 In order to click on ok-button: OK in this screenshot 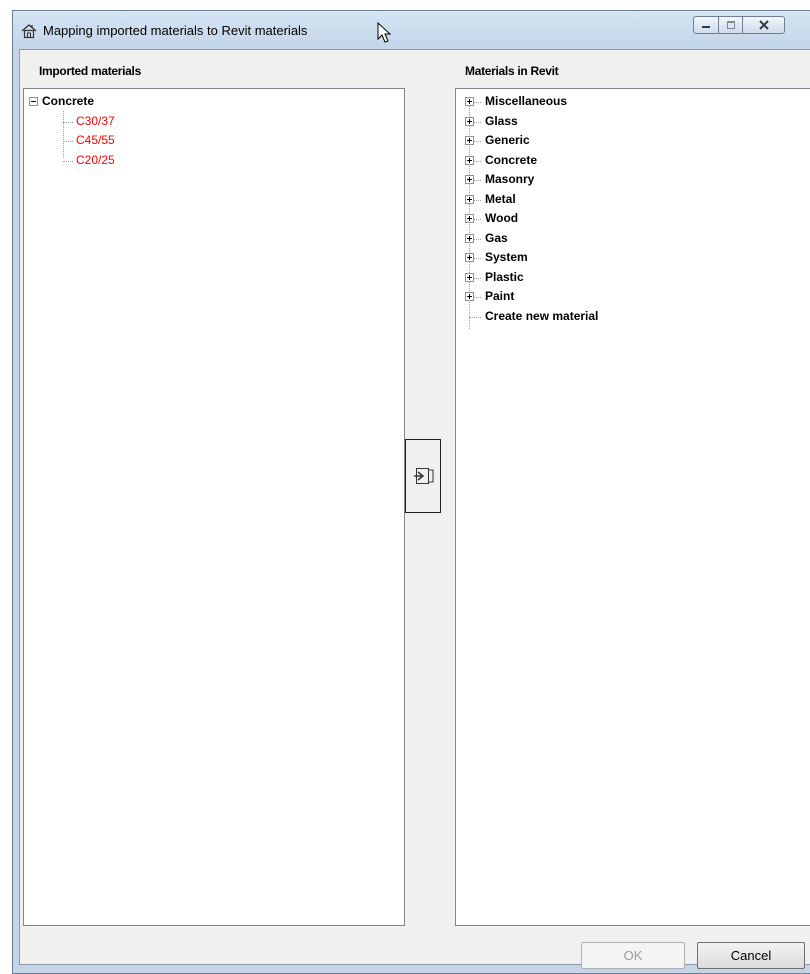, I will do `click(633, 955)`.